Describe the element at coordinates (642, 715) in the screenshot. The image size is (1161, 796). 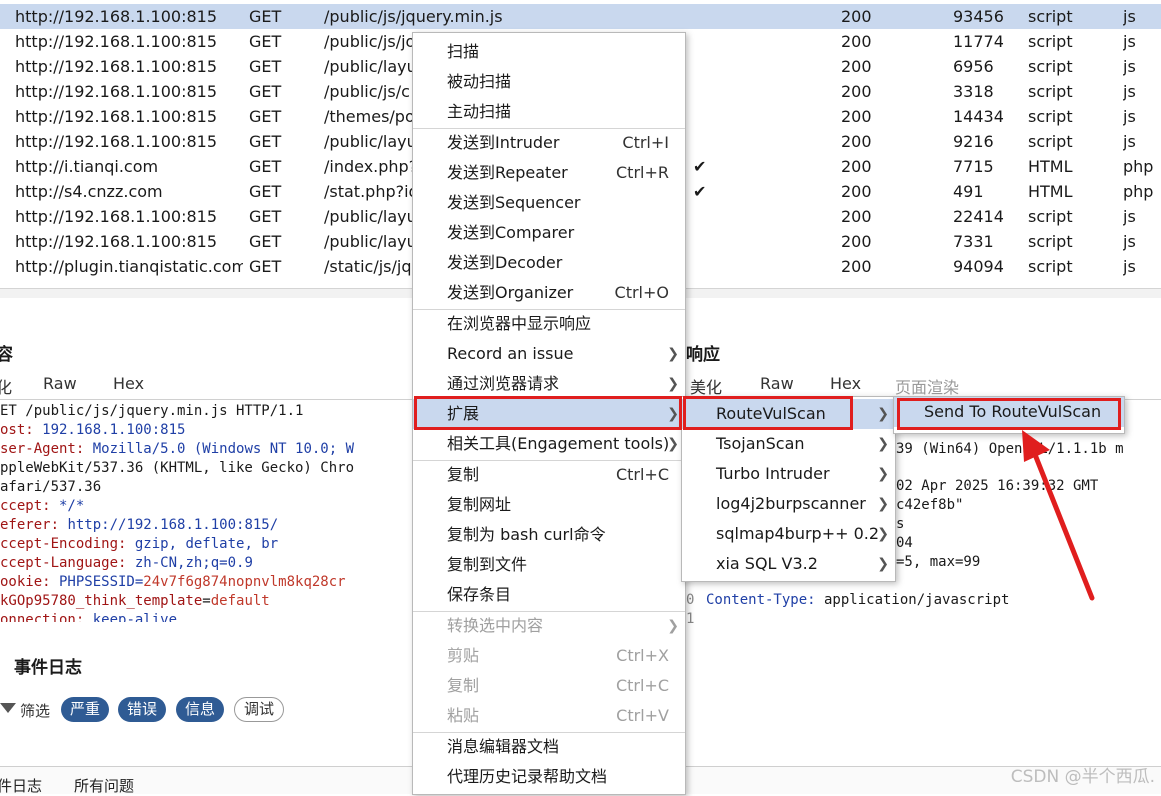
I see `menu-item-shortcut: Ctrl+V` at that location.